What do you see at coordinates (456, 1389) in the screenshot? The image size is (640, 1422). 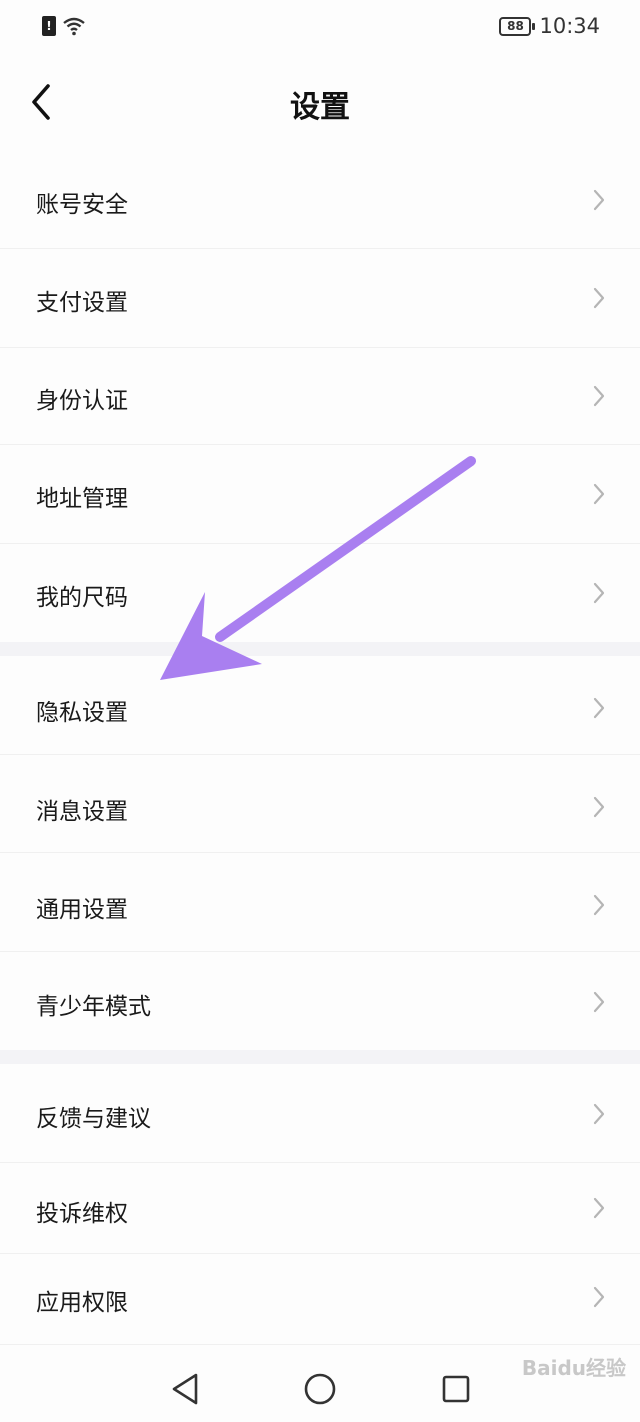 I see `recents-square-icon` at bounding box center [456, 1389].